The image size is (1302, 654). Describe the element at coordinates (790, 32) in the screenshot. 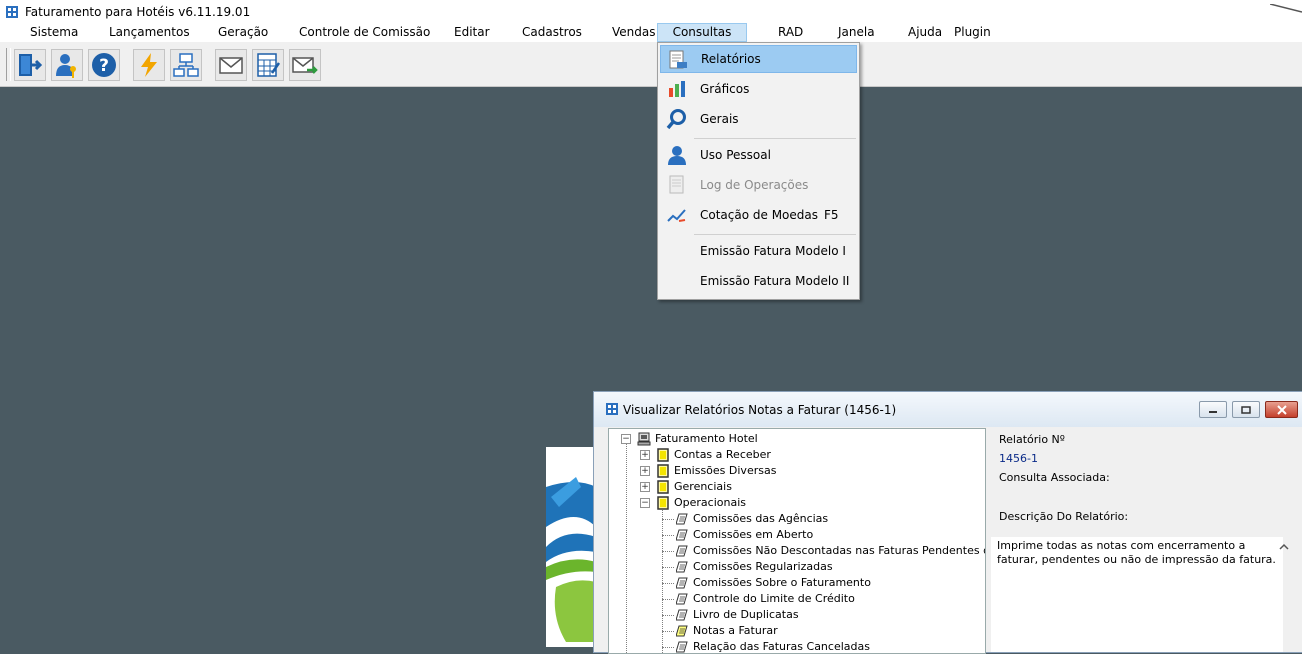

I see `menu-rad: RAD` at that location.